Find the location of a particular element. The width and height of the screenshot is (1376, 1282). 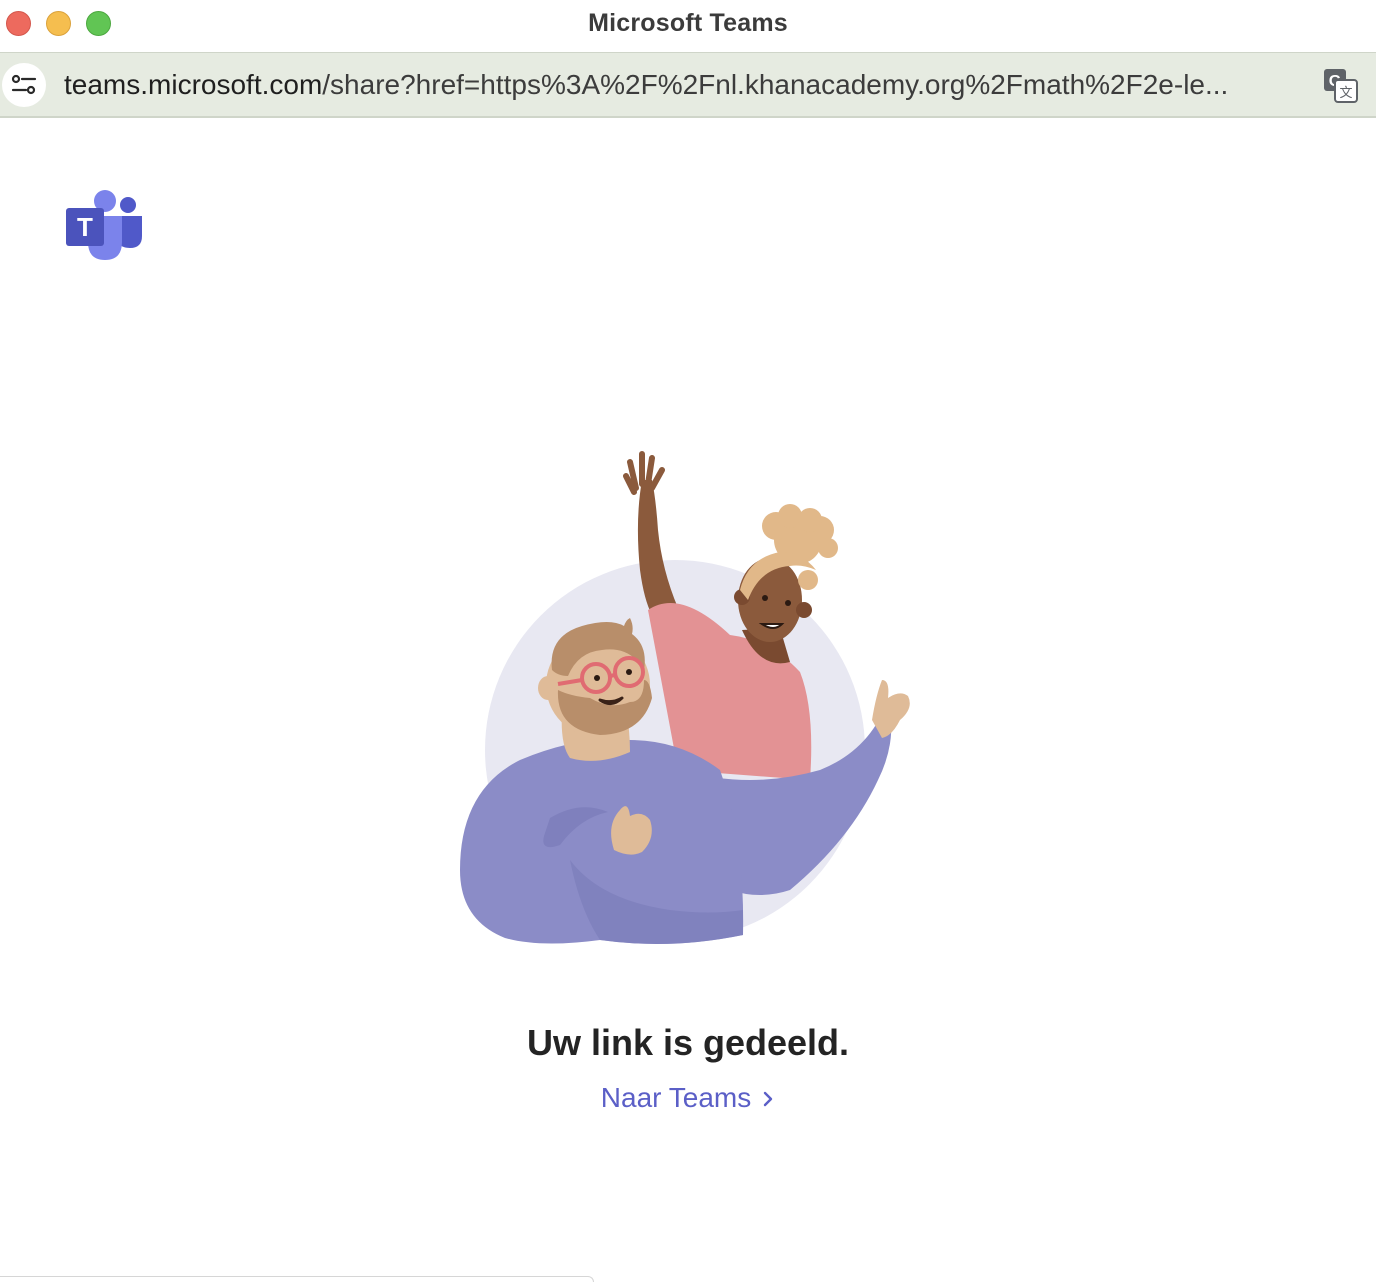

translate-button: G 文 is located at coordinates (1341, 86).